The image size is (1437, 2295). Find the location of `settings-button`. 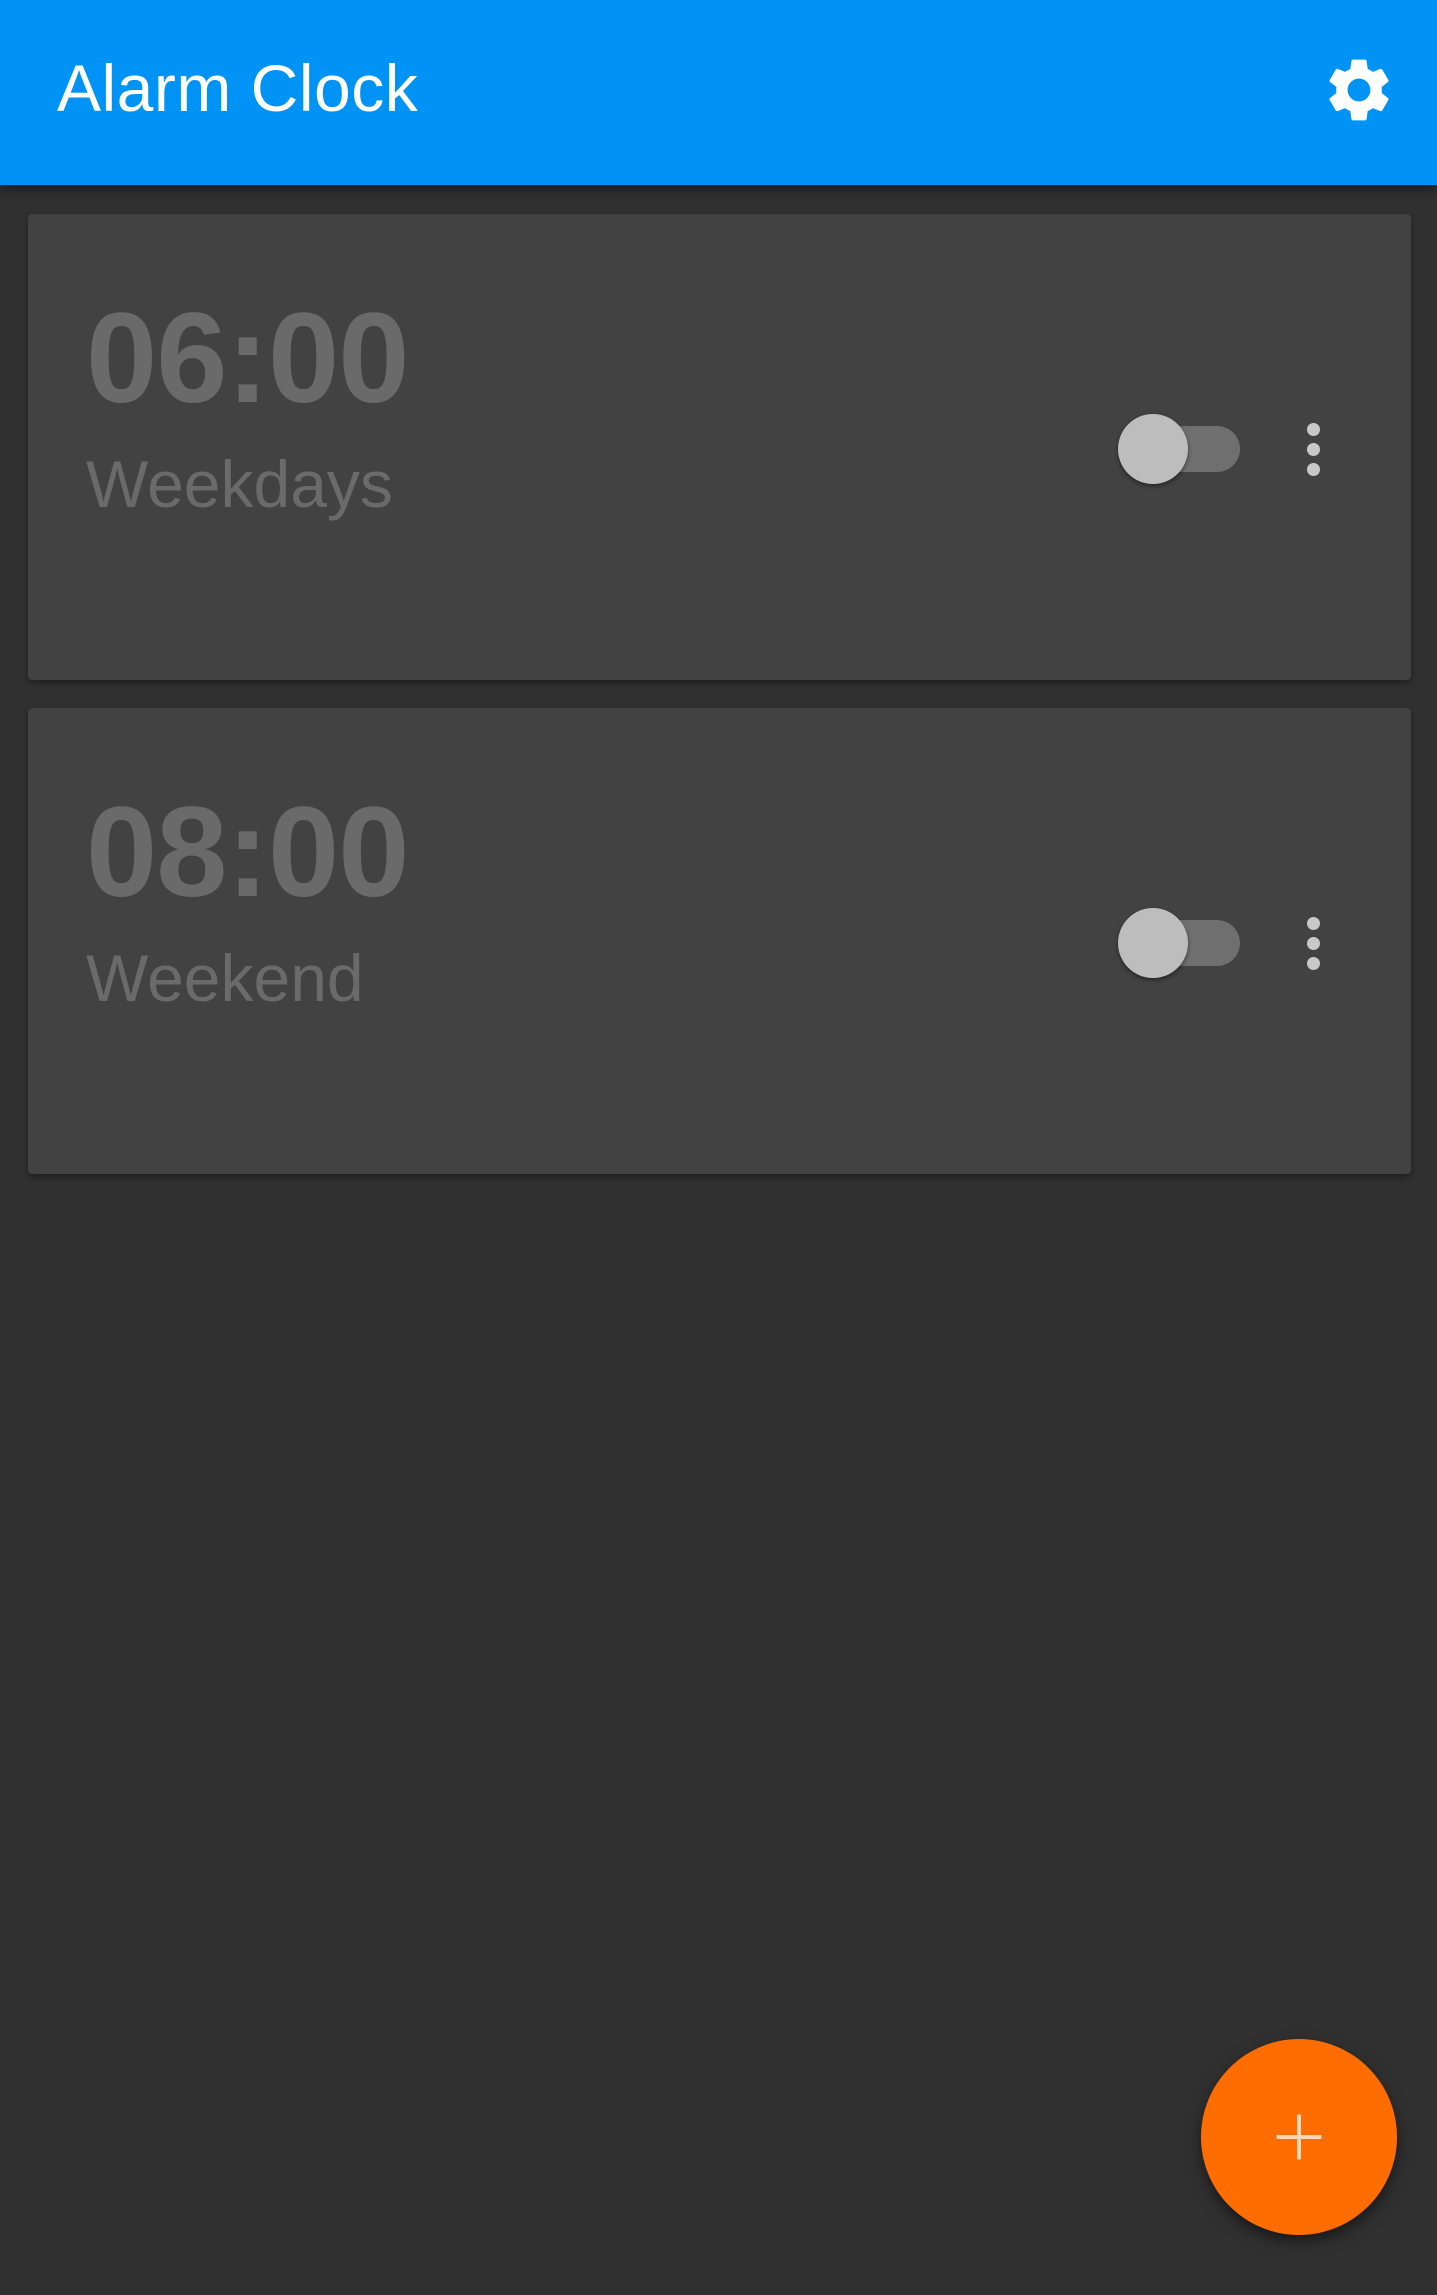

settings-button is located at coordinates (1359, 90).